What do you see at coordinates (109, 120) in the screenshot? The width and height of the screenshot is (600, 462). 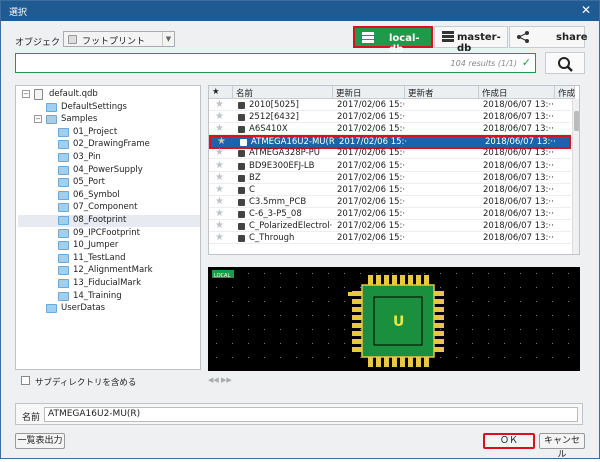 I see `tree-item: − Samples` at bounding box center [109, 120].